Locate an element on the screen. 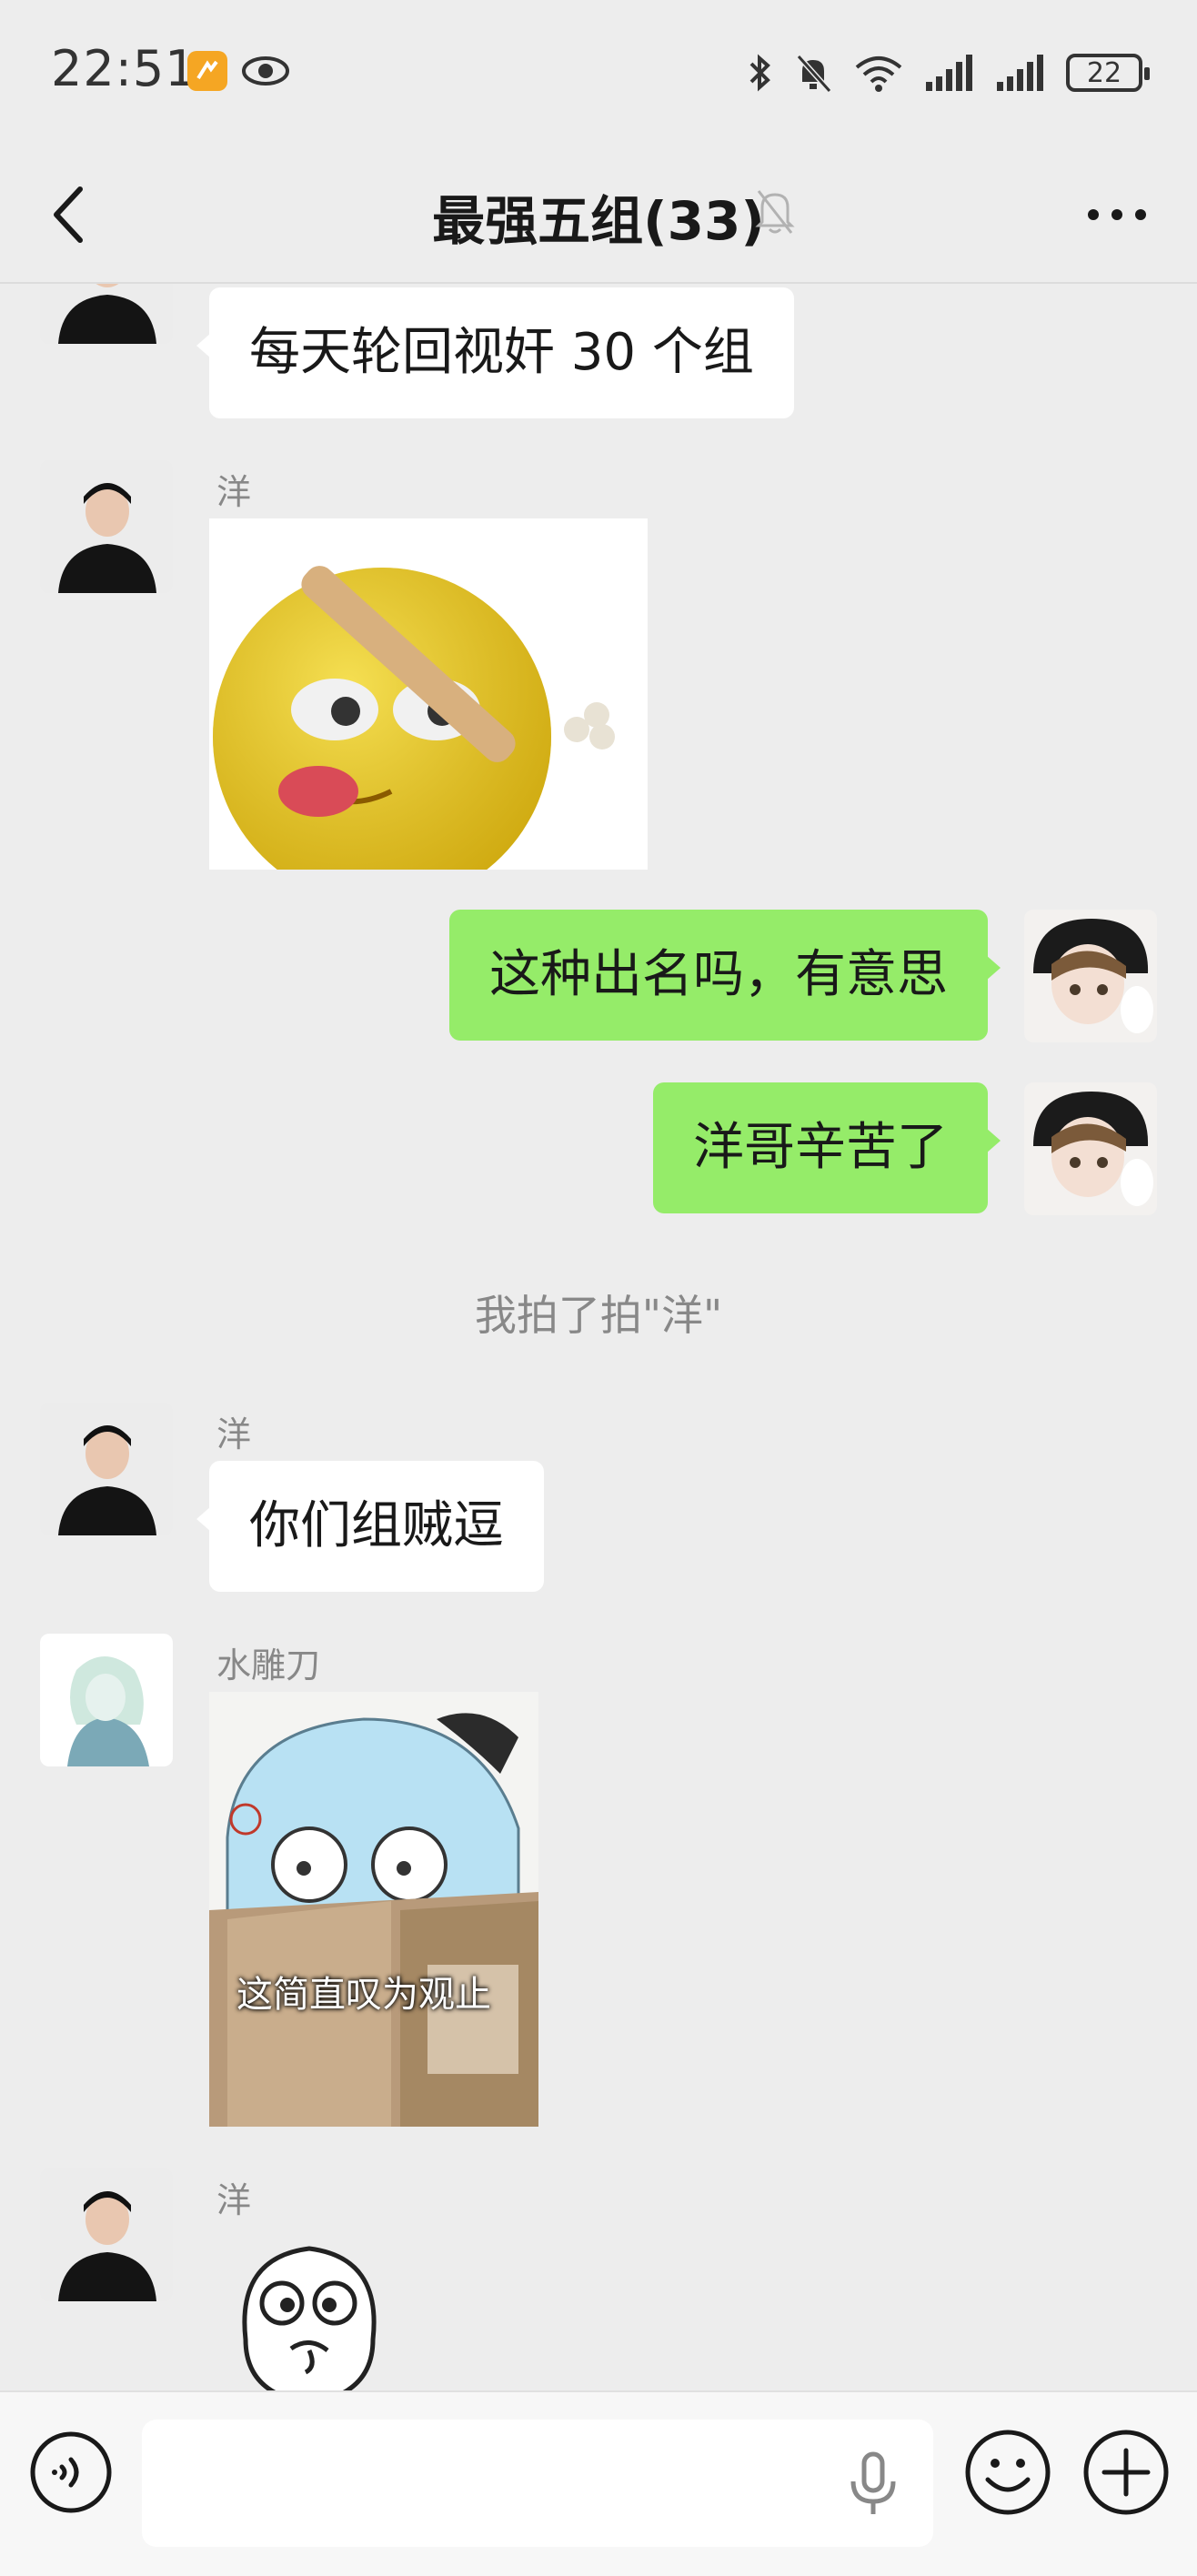 Image resolution: width=1197 pixels, height=2576 pixels. sender-name: 水雕刀 is located at coordinates (268, 1665).